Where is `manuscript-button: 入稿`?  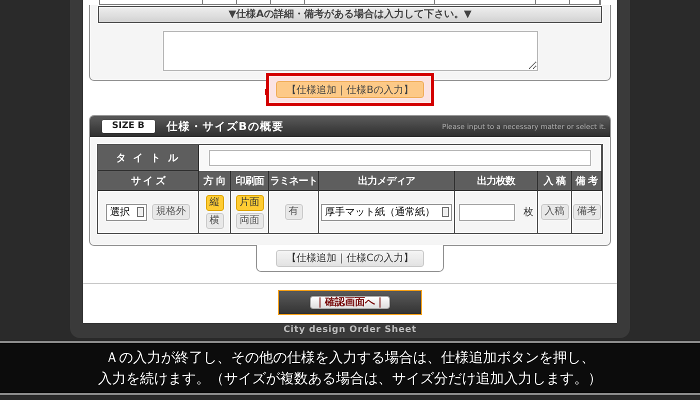
manuscript-button: 入稿 is located at coordinates (554, 212).